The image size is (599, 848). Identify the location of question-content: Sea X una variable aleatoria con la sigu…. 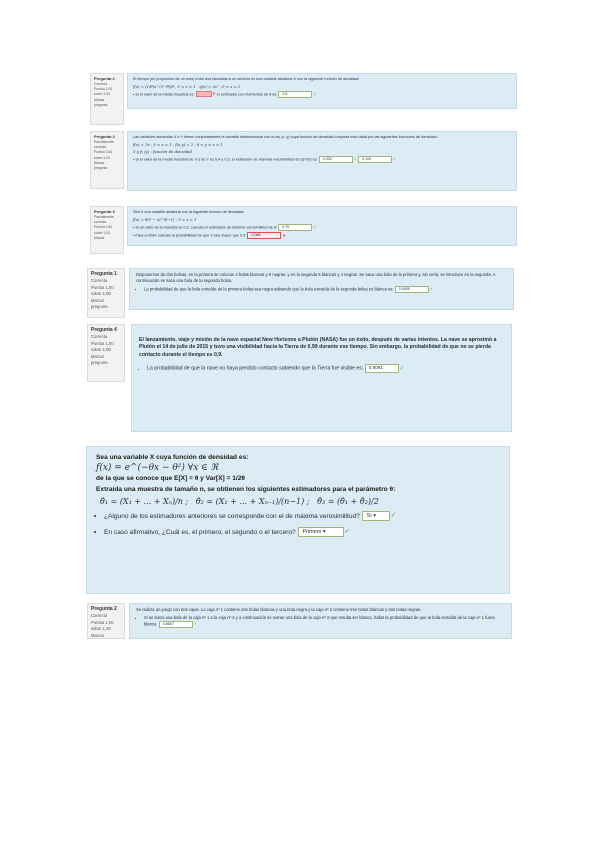
(322, 226).